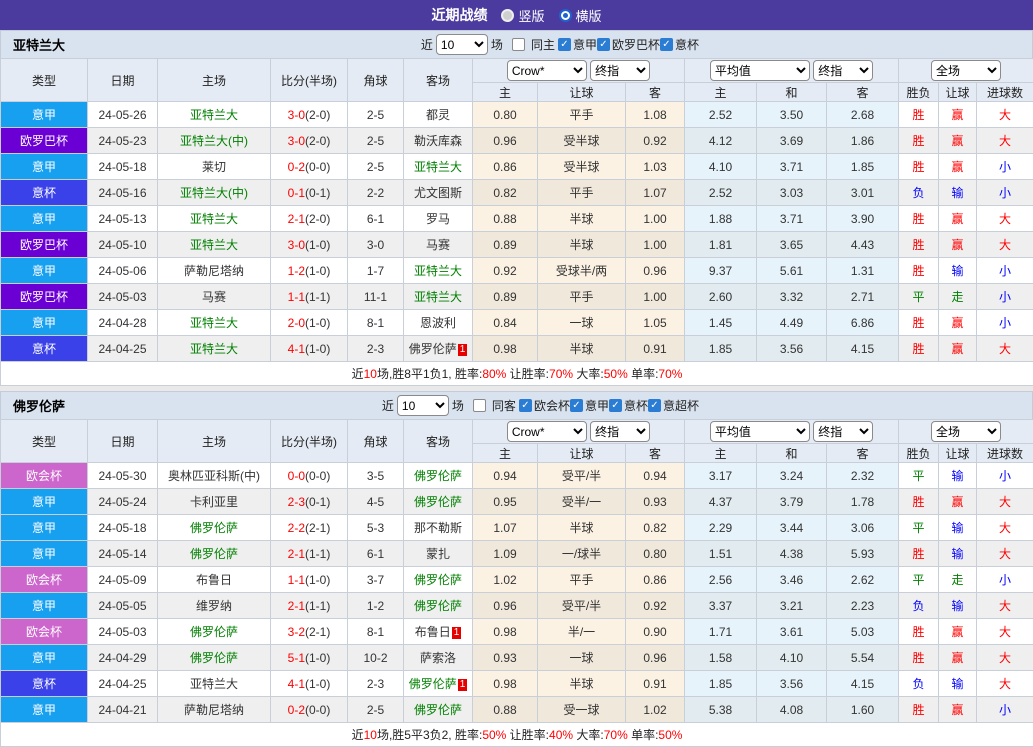  I want to click on odds-away: 0.96, so click(655, 271).